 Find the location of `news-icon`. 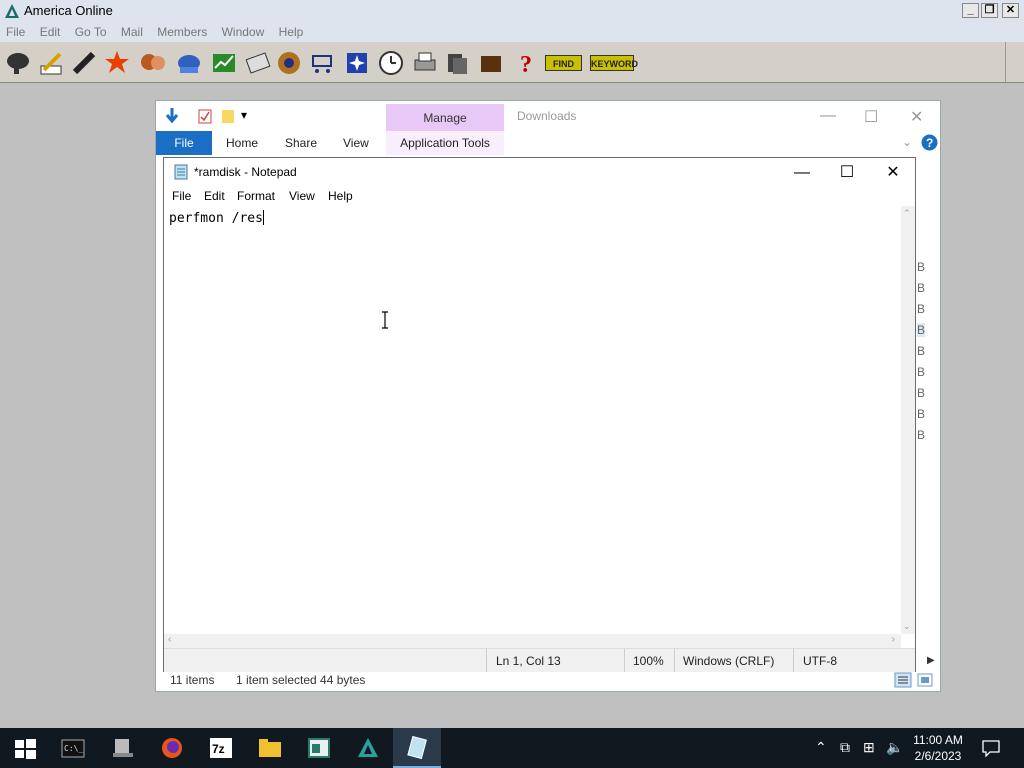

news-icon is located at coordinates (258, 63).